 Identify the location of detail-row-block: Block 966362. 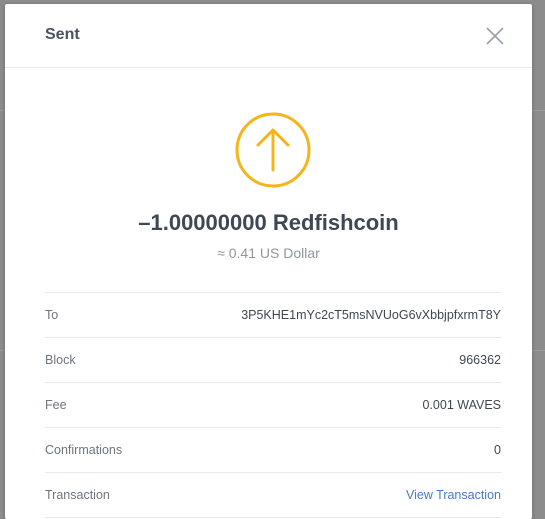
(273, 360).